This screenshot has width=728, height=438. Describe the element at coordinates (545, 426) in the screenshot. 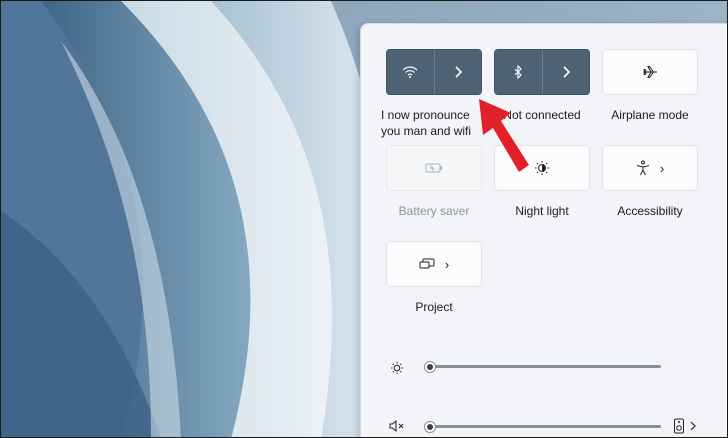

I see `volume-slider-track` at that location.